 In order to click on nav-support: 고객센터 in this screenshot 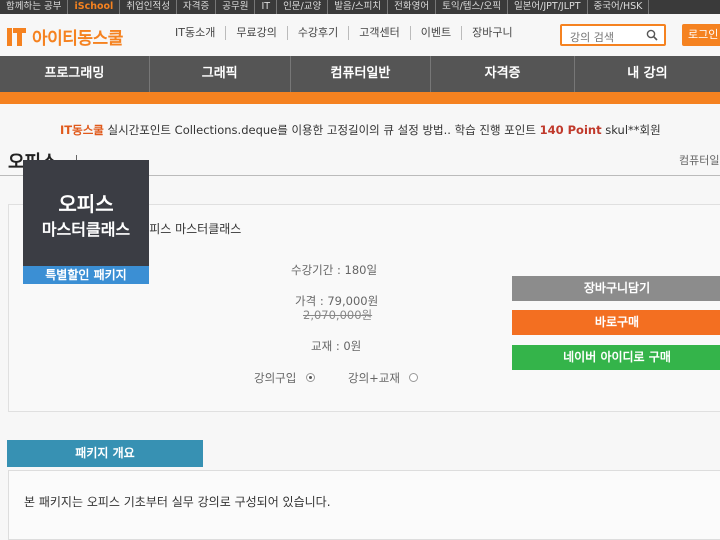, I will do `click(380, 33)`.